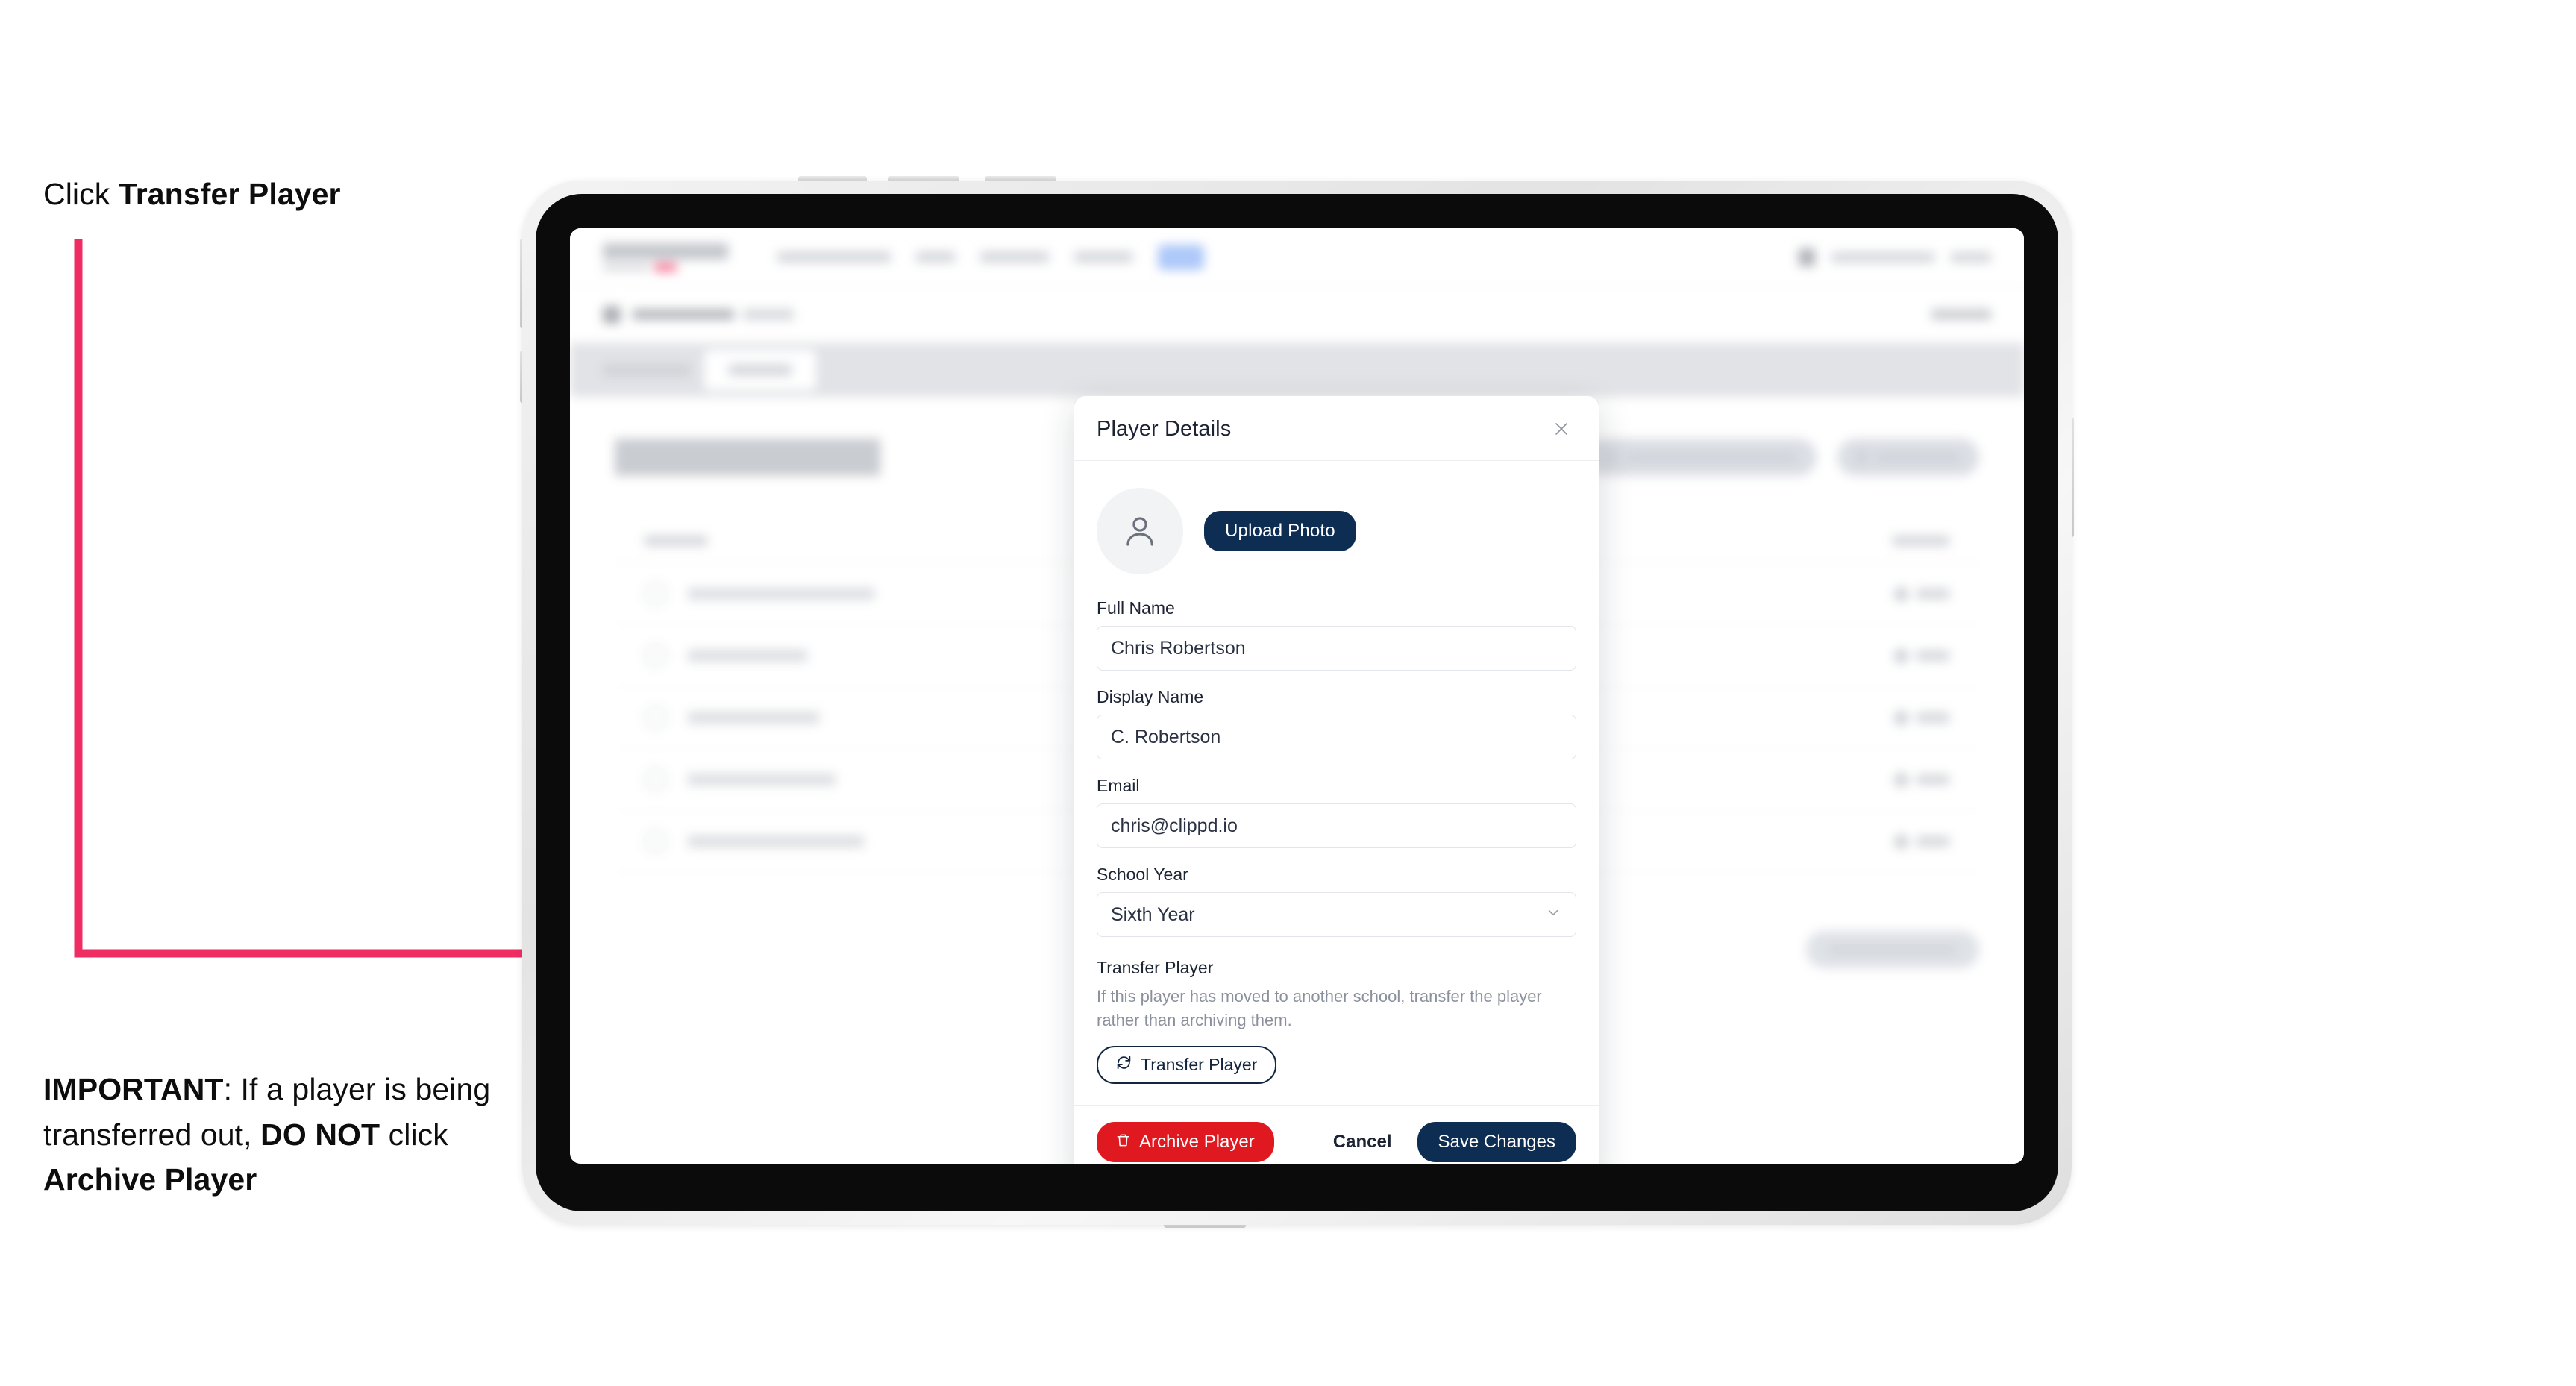  I want to click on display-name-input, so click(1336, 737).